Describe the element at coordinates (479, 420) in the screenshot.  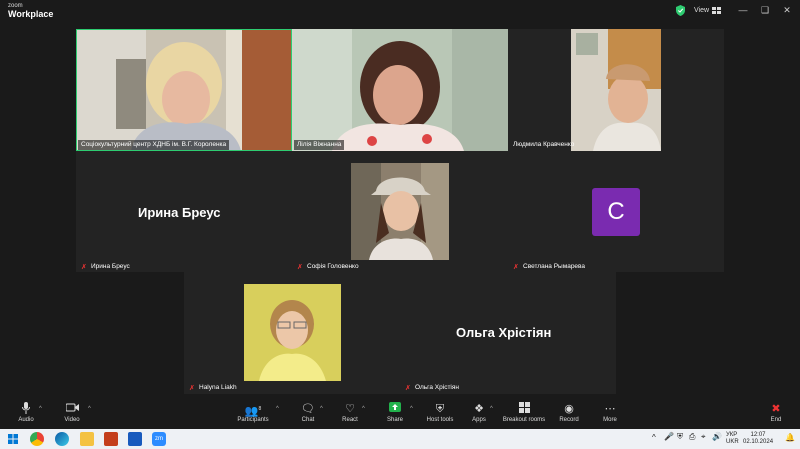
I see `apps-label: Apps` at that location.